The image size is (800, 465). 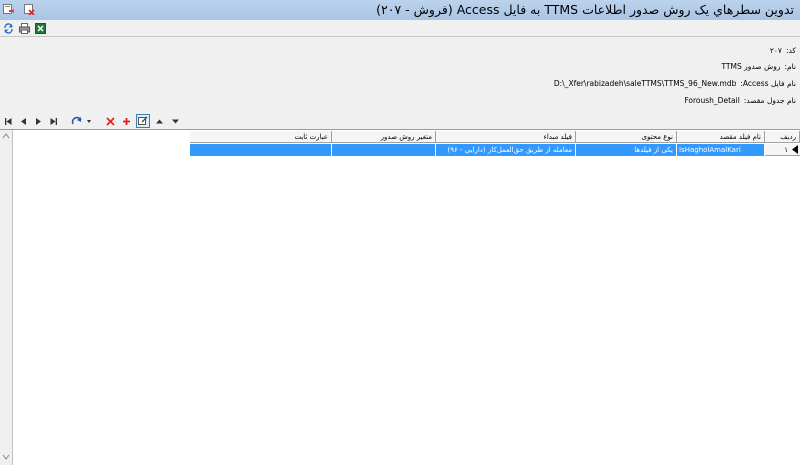 I want to click on row-index: ۱, so click(x=786, y=150).